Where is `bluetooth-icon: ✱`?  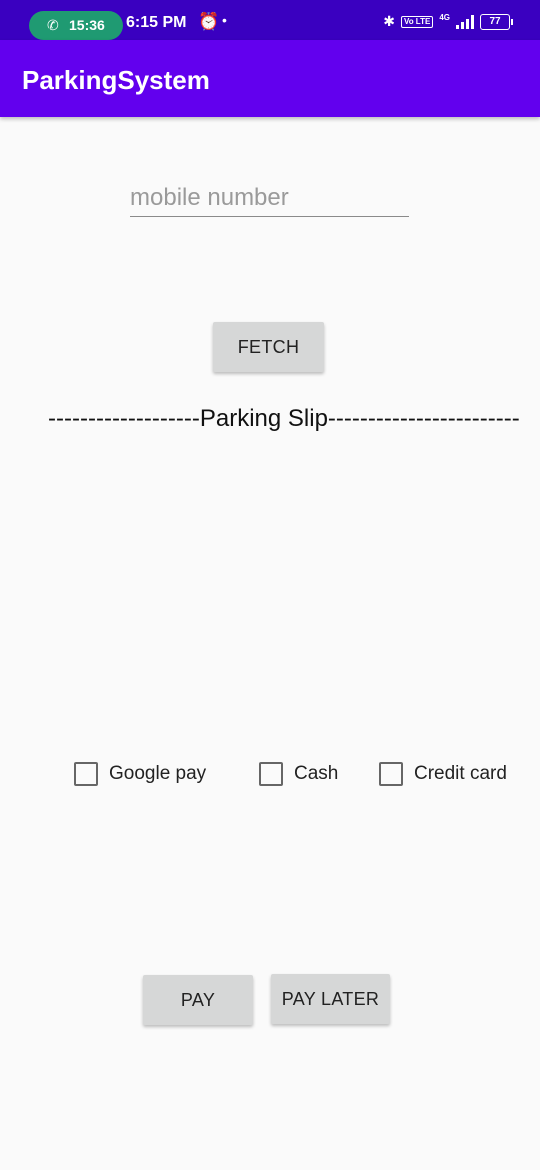 bluetooth-icon: ✱ is located at coordinates (389, 21).